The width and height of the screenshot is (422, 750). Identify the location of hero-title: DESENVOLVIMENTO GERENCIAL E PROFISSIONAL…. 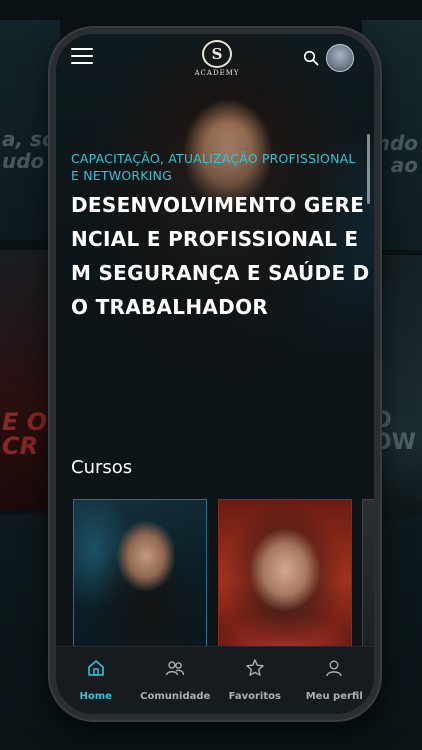
(220, 256).